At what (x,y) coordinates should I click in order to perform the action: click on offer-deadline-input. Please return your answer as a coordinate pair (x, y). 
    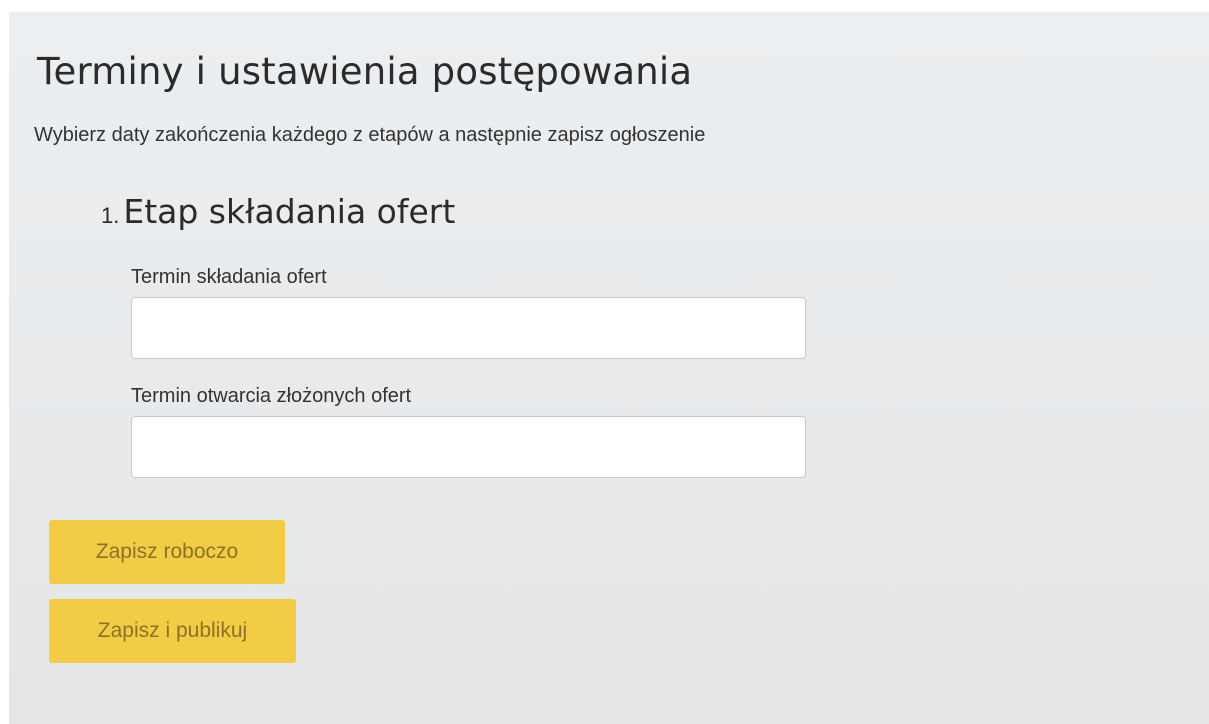
    Looking at the image, I should click on (468, 328).